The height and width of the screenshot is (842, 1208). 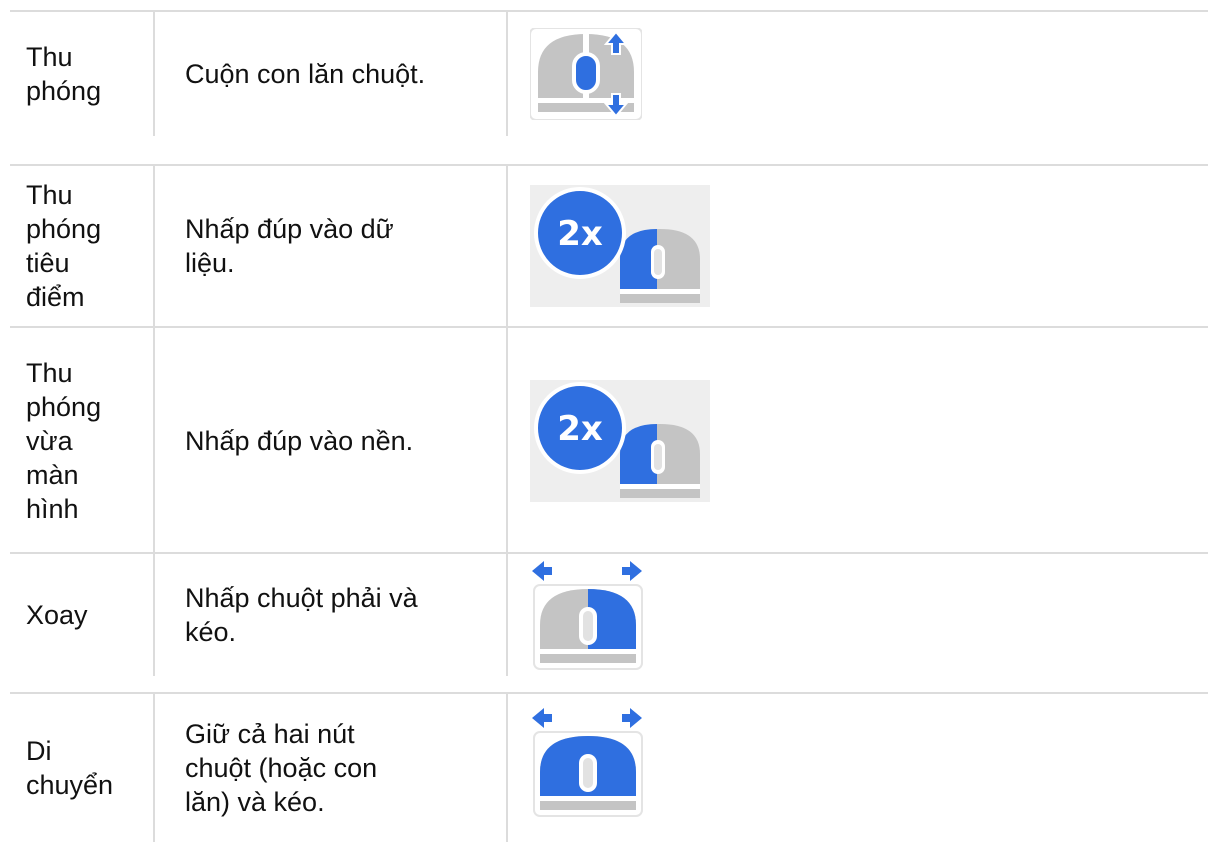 What do you see at coordinates (587, 615) in the screenshot?
I see `mouse-right-drag-icon` at bounding box center [587, 615].